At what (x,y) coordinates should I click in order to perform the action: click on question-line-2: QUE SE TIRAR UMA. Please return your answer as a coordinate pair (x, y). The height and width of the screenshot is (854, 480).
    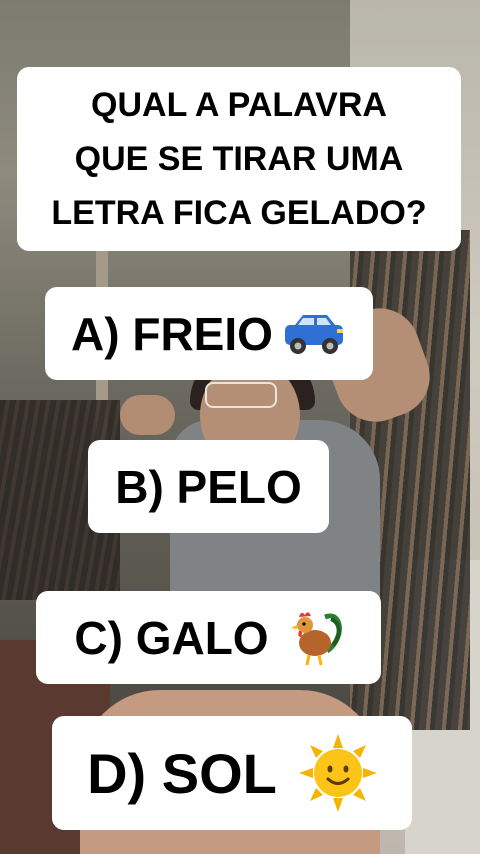
    Looking at the image, I should click on (239, 159).